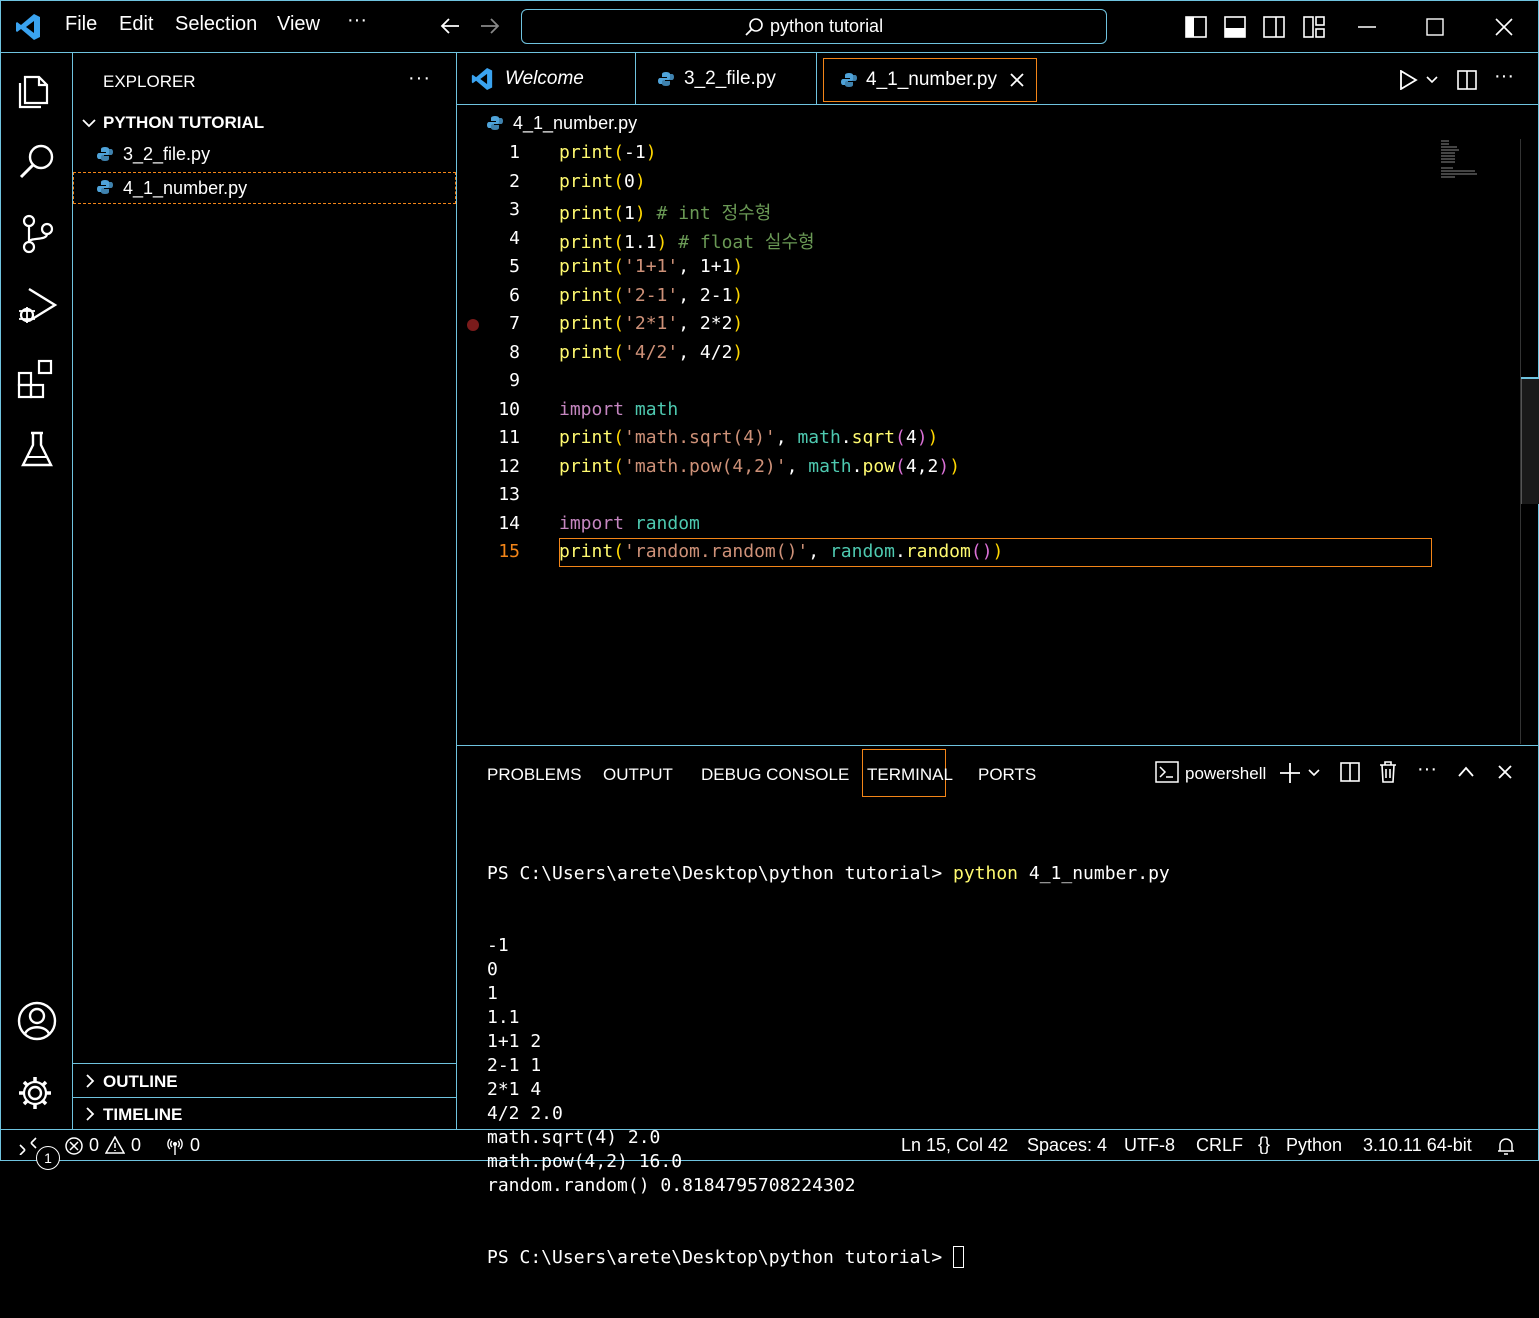 This screenshot has width=1539, height=1318. Describe the element at coordinates (509, 551) in the screenshot. I see `line-number: 15` at that location.